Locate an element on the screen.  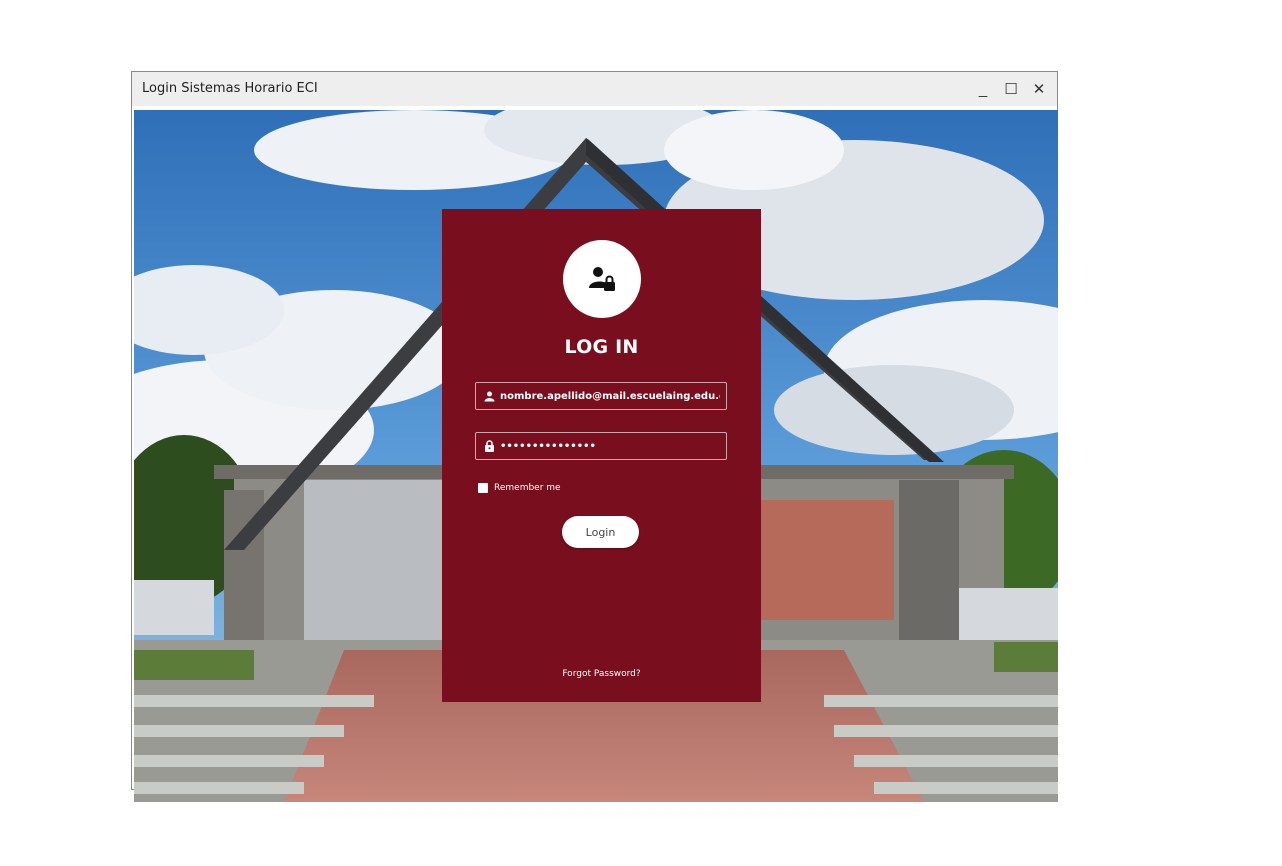
remember-me: Remember me is located at coordinates (519, 488).